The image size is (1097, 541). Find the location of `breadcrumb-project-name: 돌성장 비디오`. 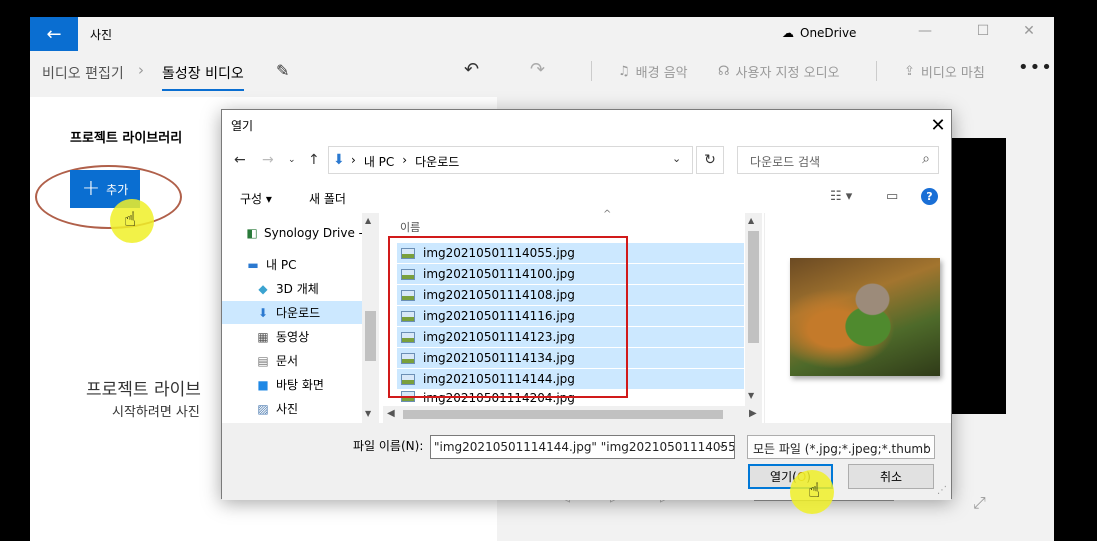

breadcrumb-project-name: 돌성장 비디오 is located at coordinates (203, 77).